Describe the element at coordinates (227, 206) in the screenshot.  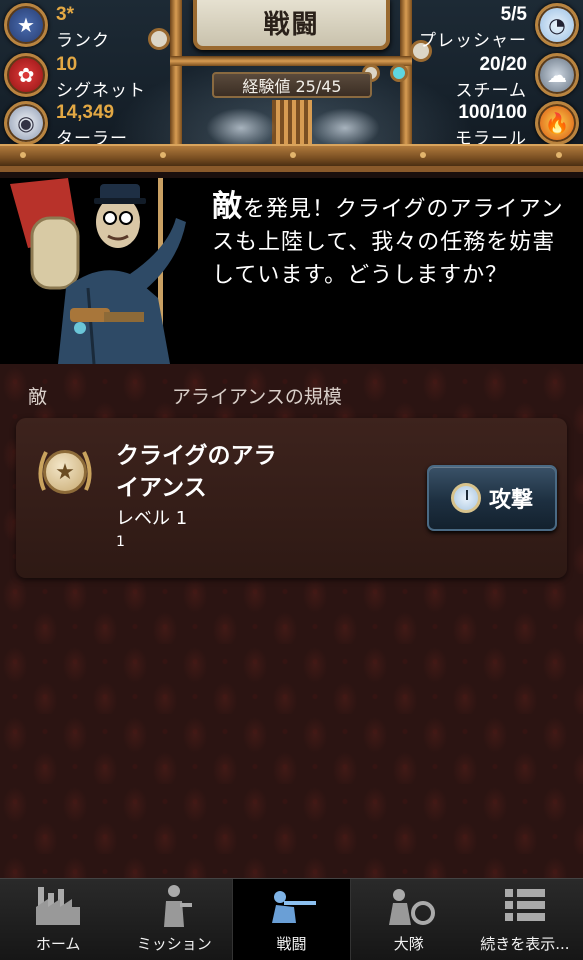
I see `story-first-char: 敵` at that location.